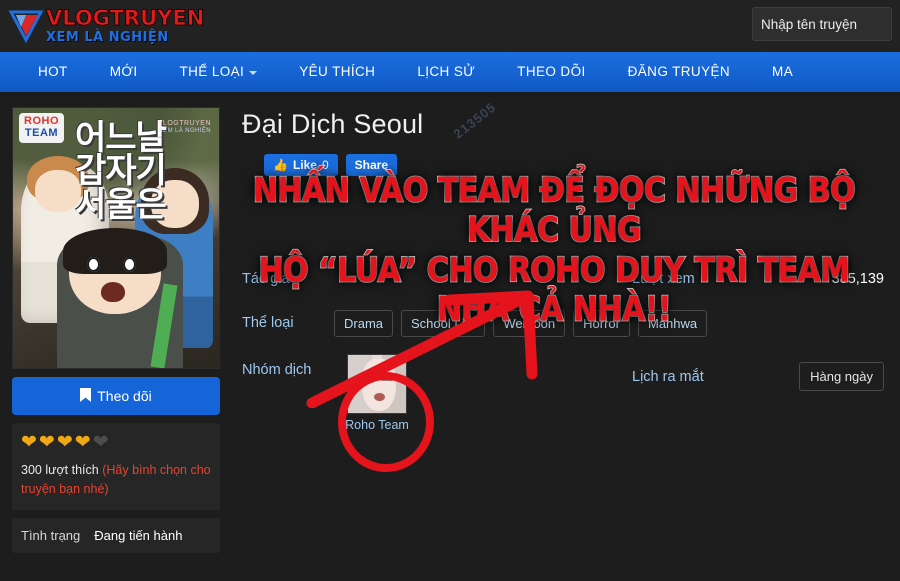 Image resolution: width=900 pixels, height=581 pixels. What do you see at coordinates (304, 165) in the screenshot?
I see `facebook-like-label: Like` at bounding box center [304, 165].